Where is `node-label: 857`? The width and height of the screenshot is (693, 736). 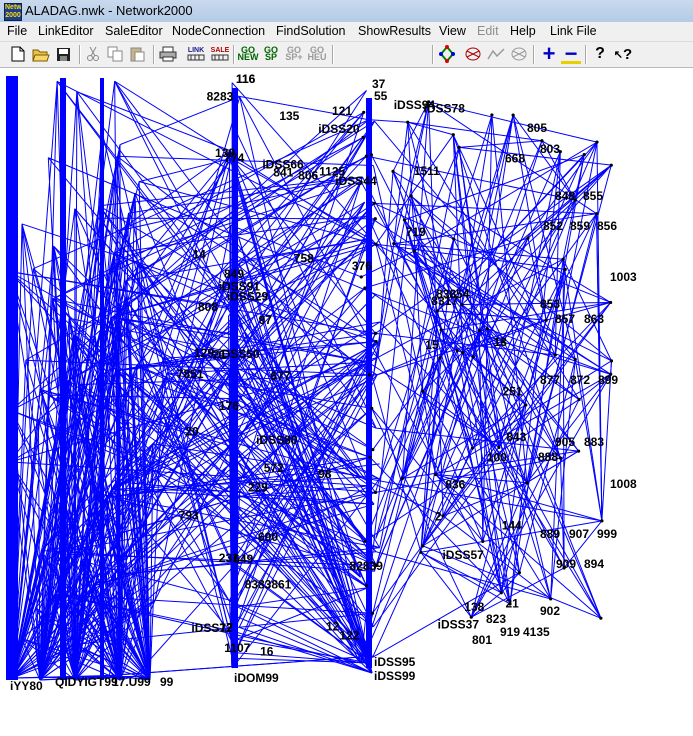
node-label: 857 is located at coordinates (565, 319).